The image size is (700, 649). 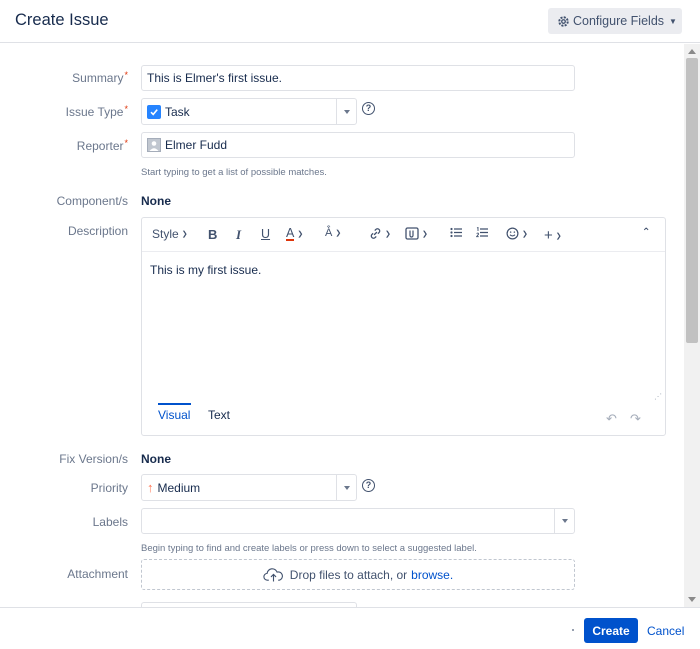 I want to click on scroll-down-icon, so click(x=692, y=599).